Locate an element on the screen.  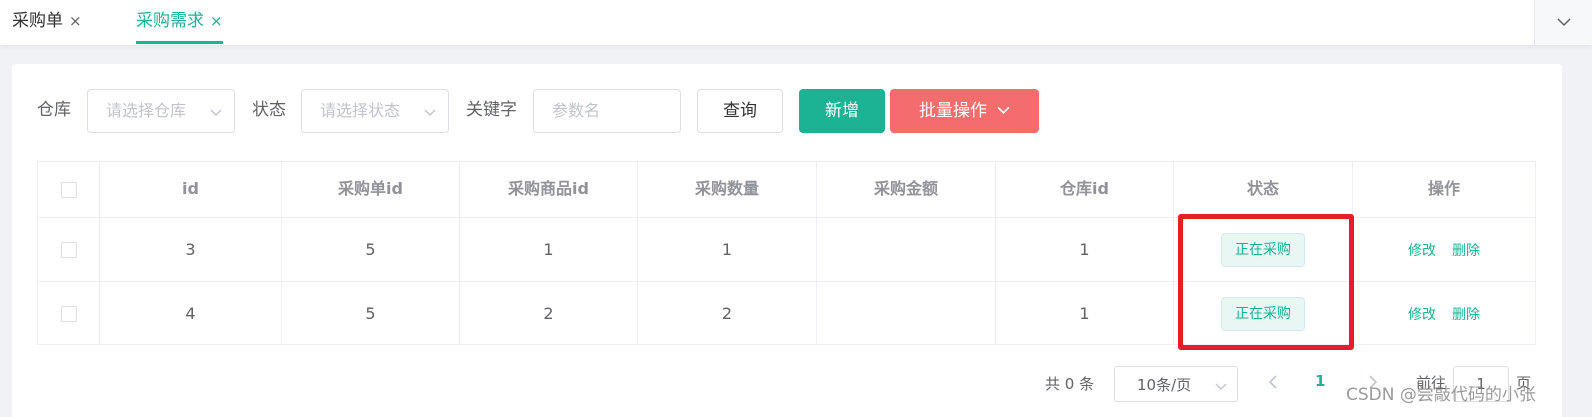
tab-menu-button is located at coordinates (1563, 22).